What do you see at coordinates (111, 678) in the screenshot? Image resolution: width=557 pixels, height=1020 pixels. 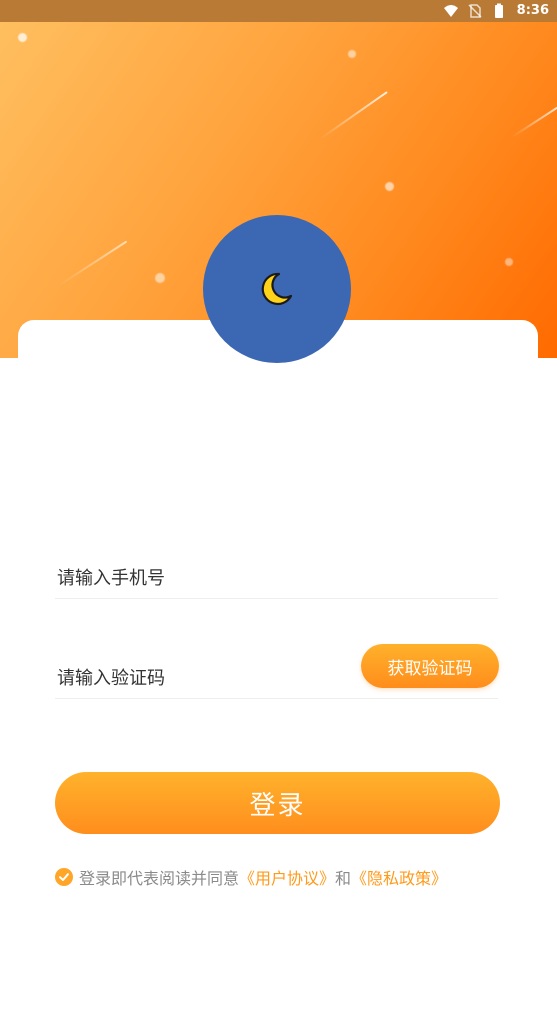 I see `code-placeholder: 请输入验证码` at bounding box center [111, 678].